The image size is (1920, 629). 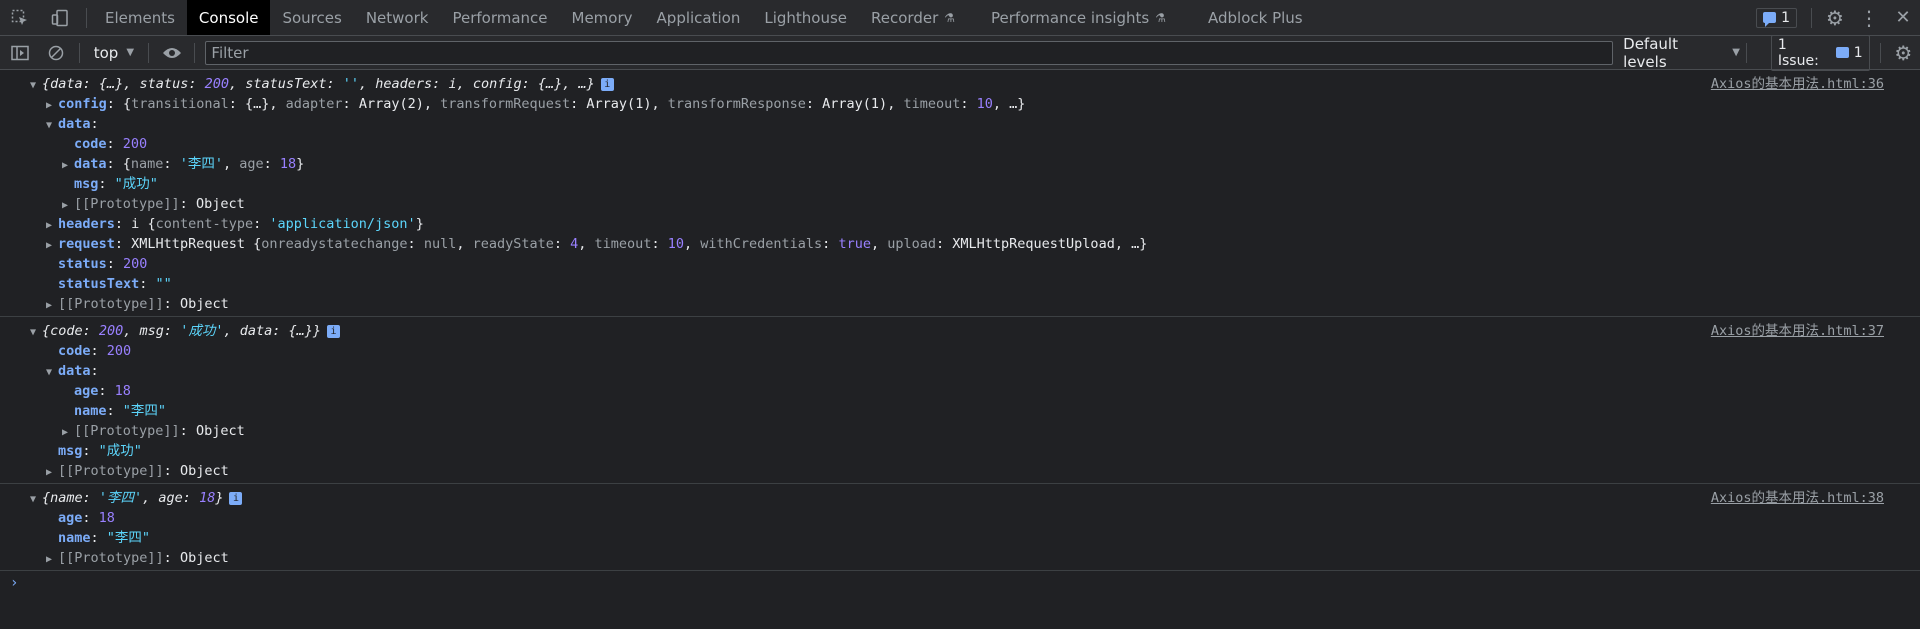 I want to click on tab-performance: Performance, so click(x=499, y=17).